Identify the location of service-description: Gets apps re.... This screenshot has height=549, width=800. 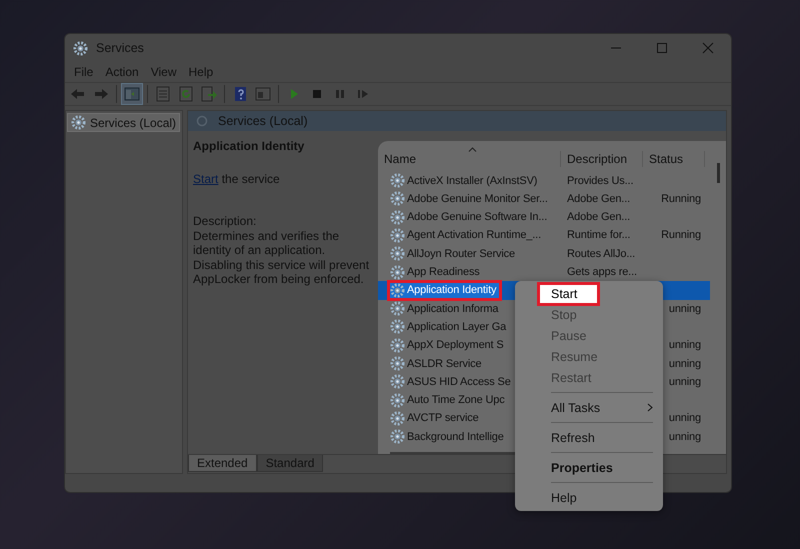
(602, 272).